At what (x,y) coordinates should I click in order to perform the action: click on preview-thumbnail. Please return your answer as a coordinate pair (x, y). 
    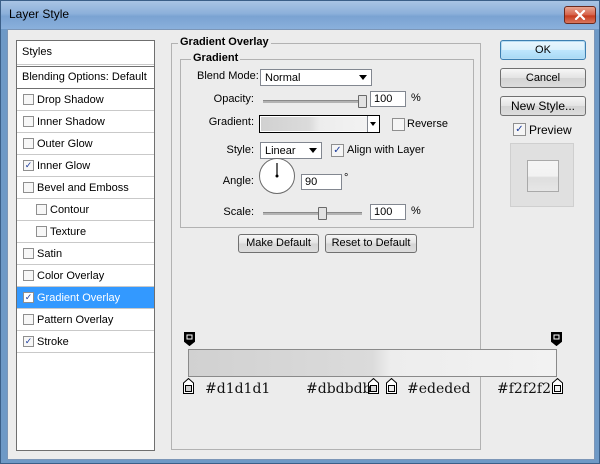
    Looking at the image, I should click on (542, 175).